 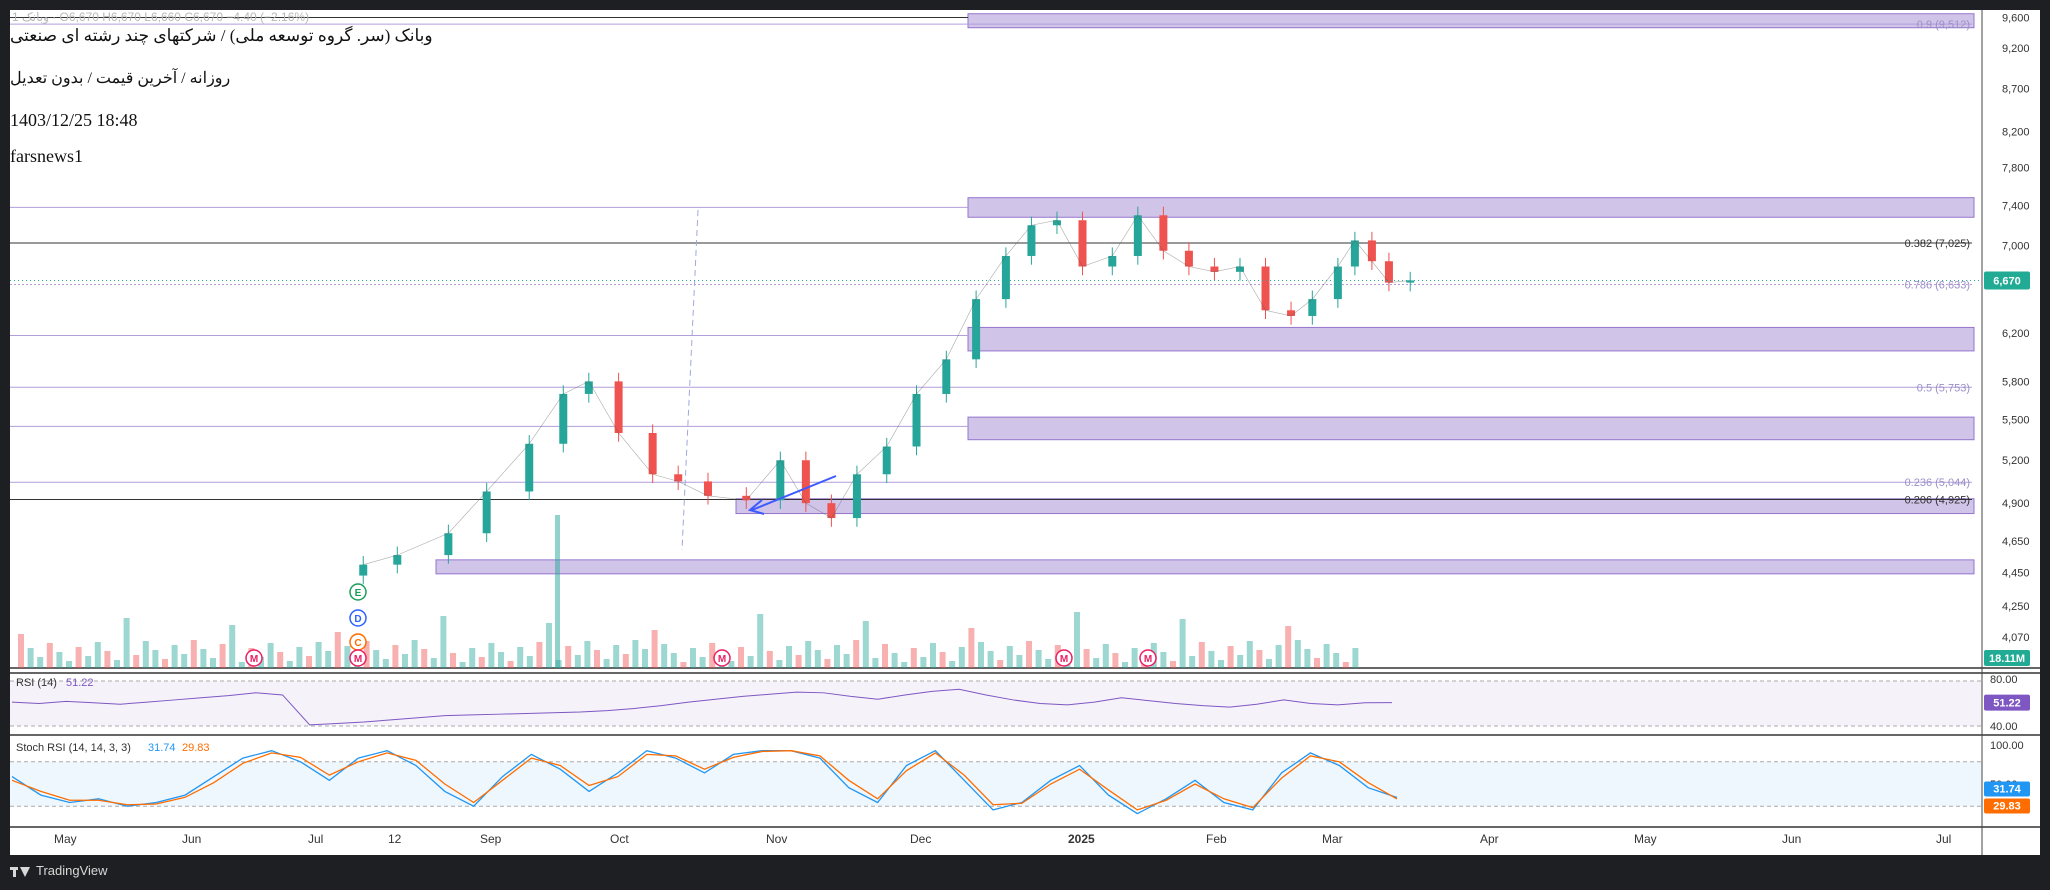 What do you see at coordinates (120, 78) in the screenshot?
I see `series-subtitle: روزانه / آخرین قیمت / بدون تعدیل` at bounding box center [120, 78].